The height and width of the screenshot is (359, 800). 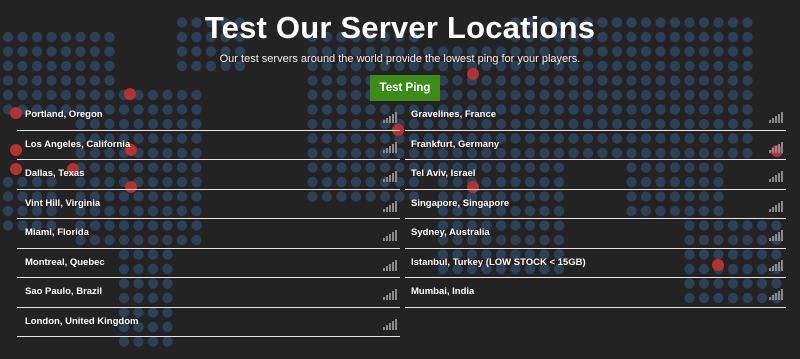 What do you see at coordinates (443, 291) in the screenshot?
I see `server-name: Mumbai, India` at bounding box center [443, 291].